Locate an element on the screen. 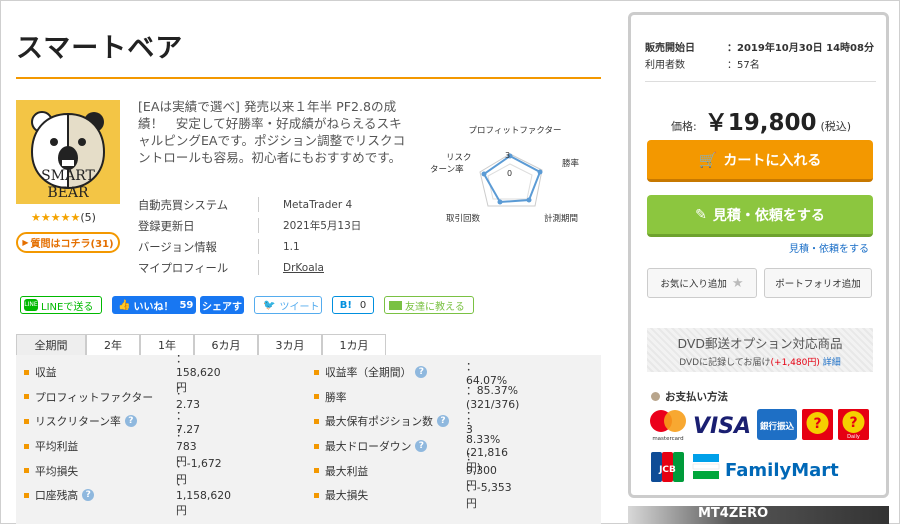  payment-title: お支払い方法 is located at coordinates (689, 396).